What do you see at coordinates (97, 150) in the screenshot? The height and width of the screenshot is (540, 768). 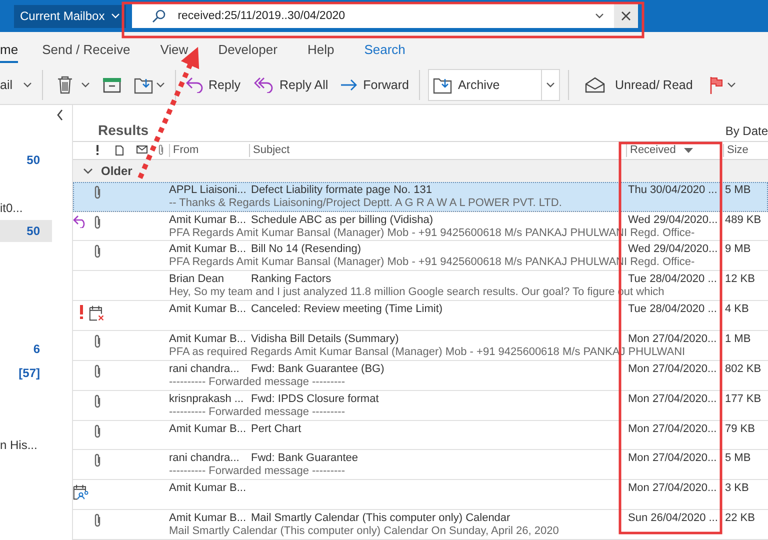 I see `importance-header-icon` at bounding box center [97, 150].